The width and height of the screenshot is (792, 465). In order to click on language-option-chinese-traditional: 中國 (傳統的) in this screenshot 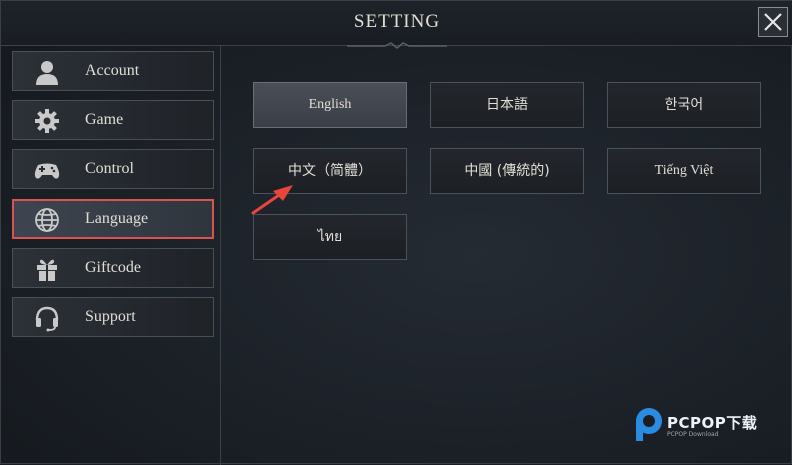, I will do `click(507, 171)`.